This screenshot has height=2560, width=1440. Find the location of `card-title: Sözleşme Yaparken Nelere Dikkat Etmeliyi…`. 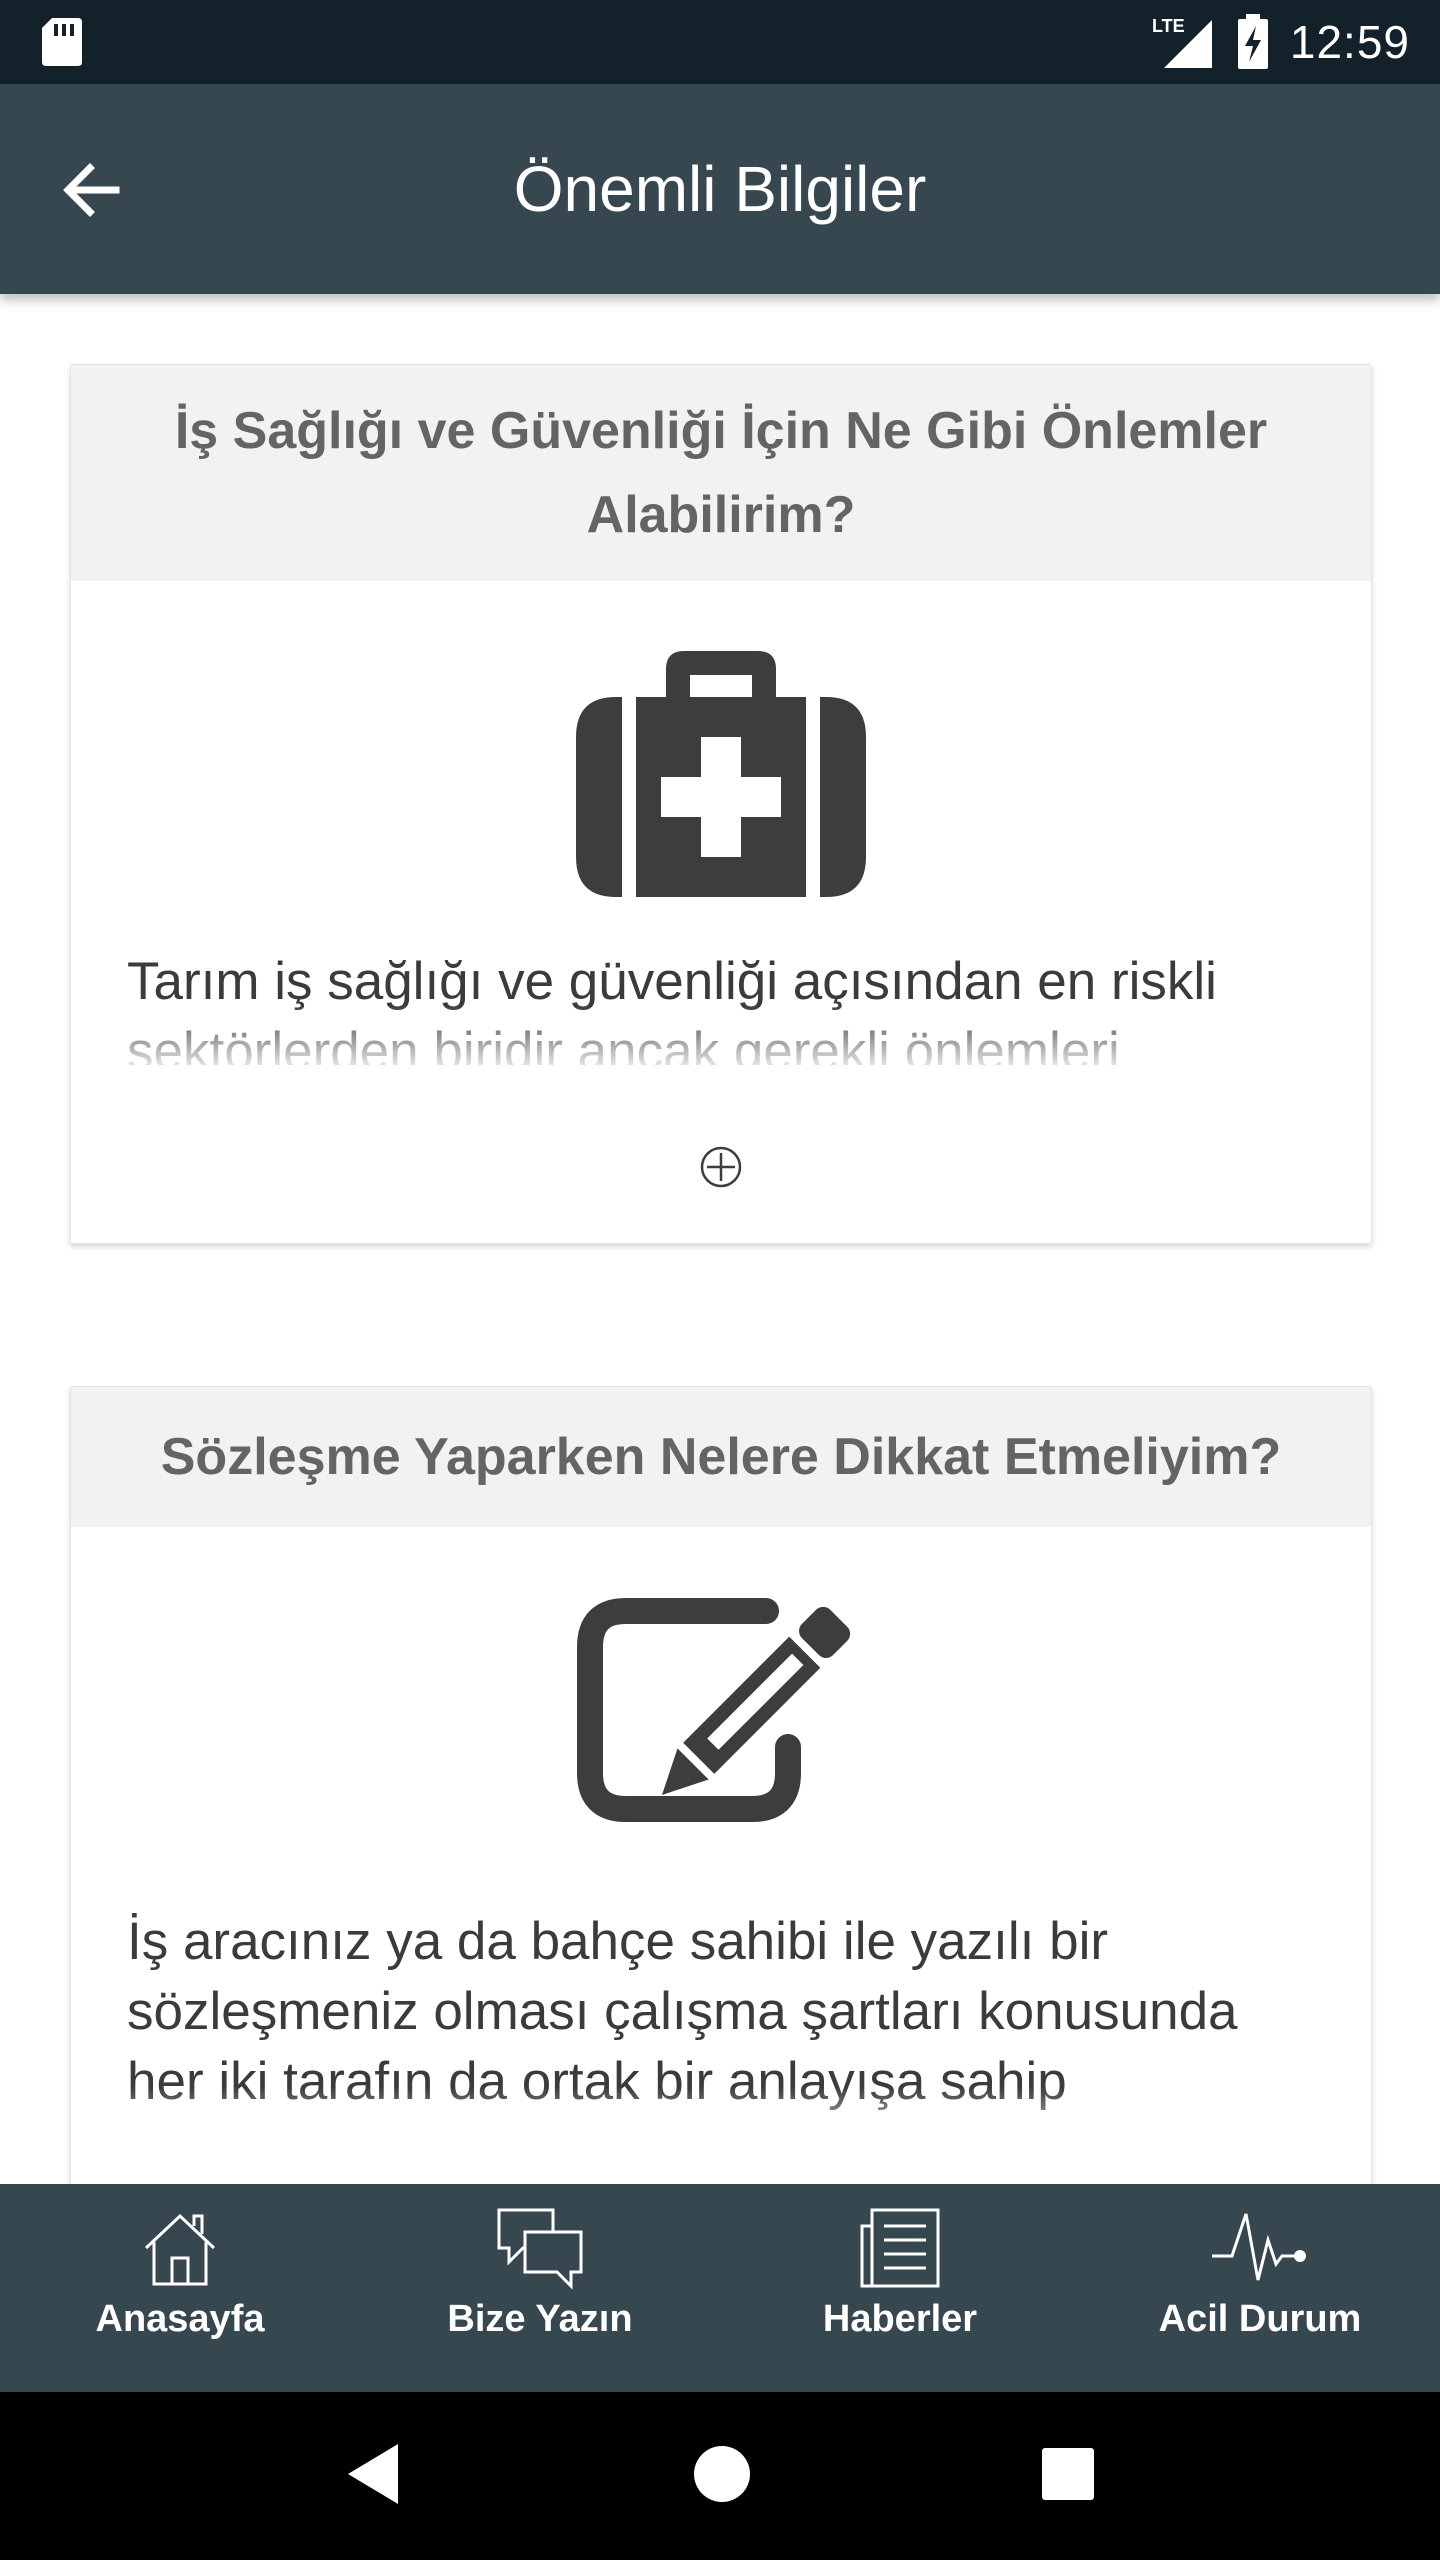

card-title: Sözleşme Yaparken Nelere Dikkat Etmeliyi… is located at coordinates (721, 1457).